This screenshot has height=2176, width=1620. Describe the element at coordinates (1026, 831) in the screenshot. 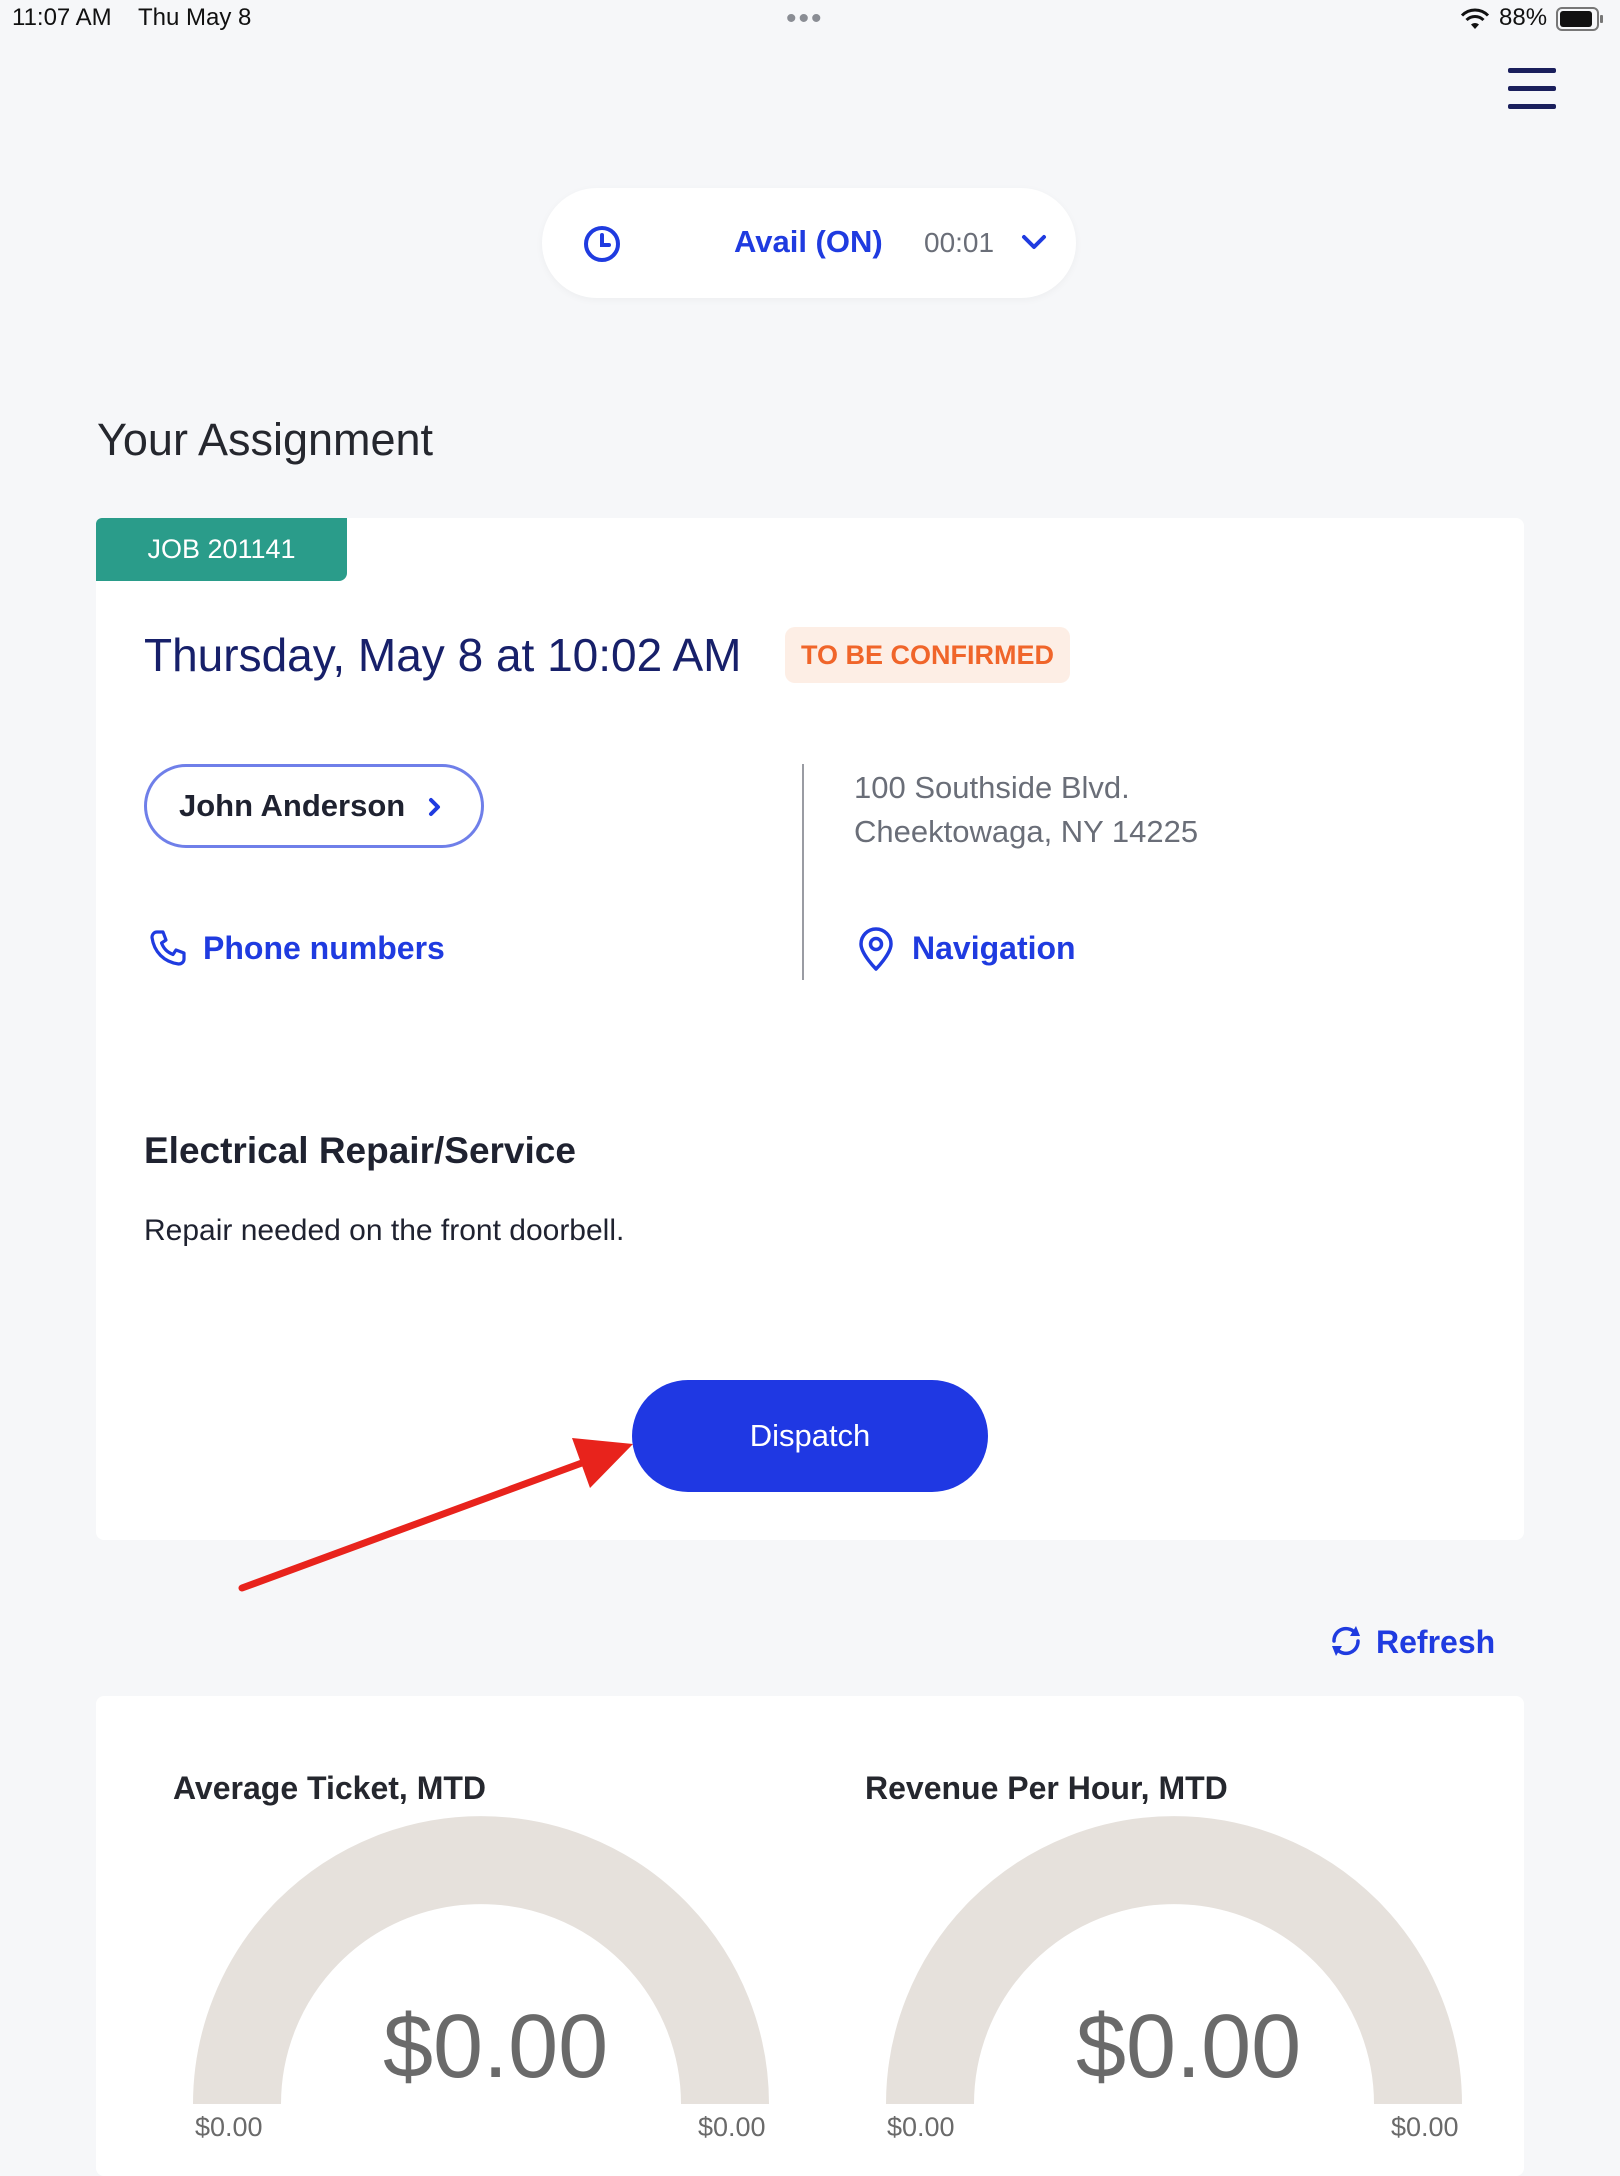

I see `address-line-2: Cheektowaga, NY 14225` at that location.